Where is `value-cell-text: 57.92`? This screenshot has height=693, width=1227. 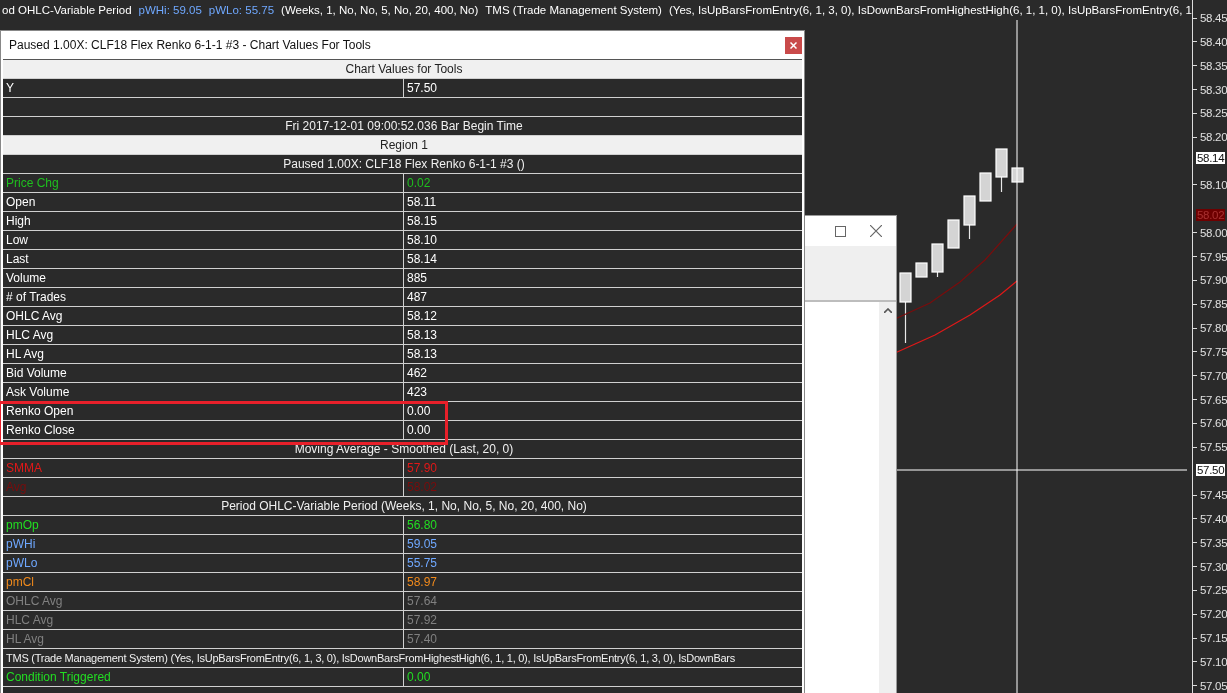
value-cell-text: 57.92 is located at coordinates (422, 620).